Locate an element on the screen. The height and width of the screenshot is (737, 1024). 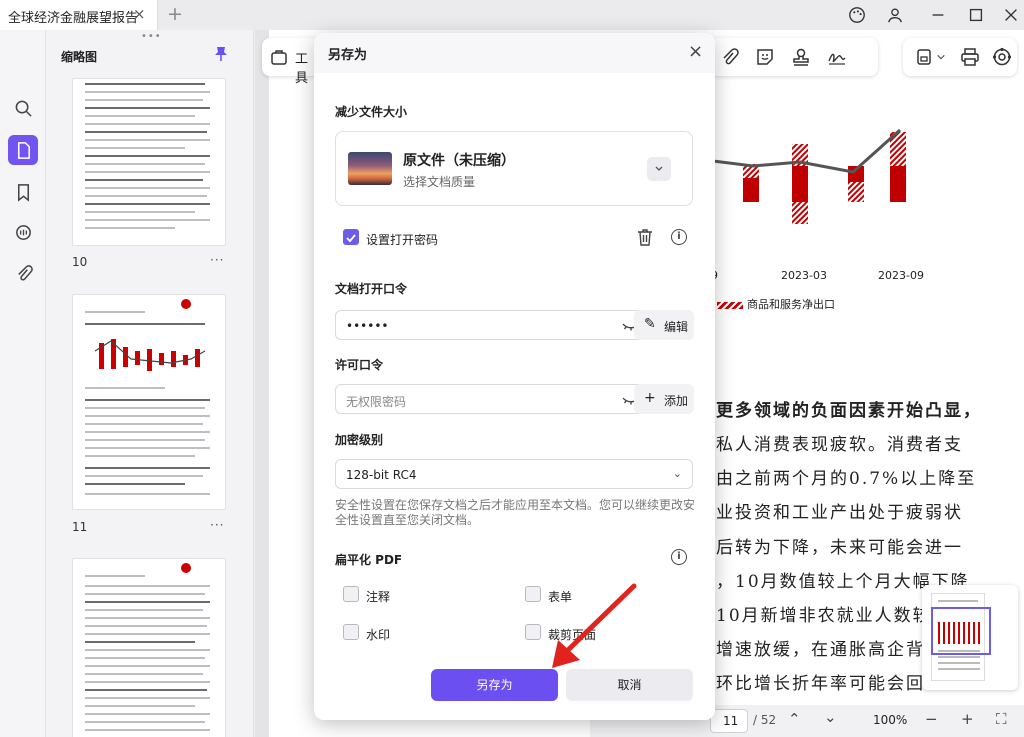
flatten-watermark-checkbox is located at coordinates (351, 632).